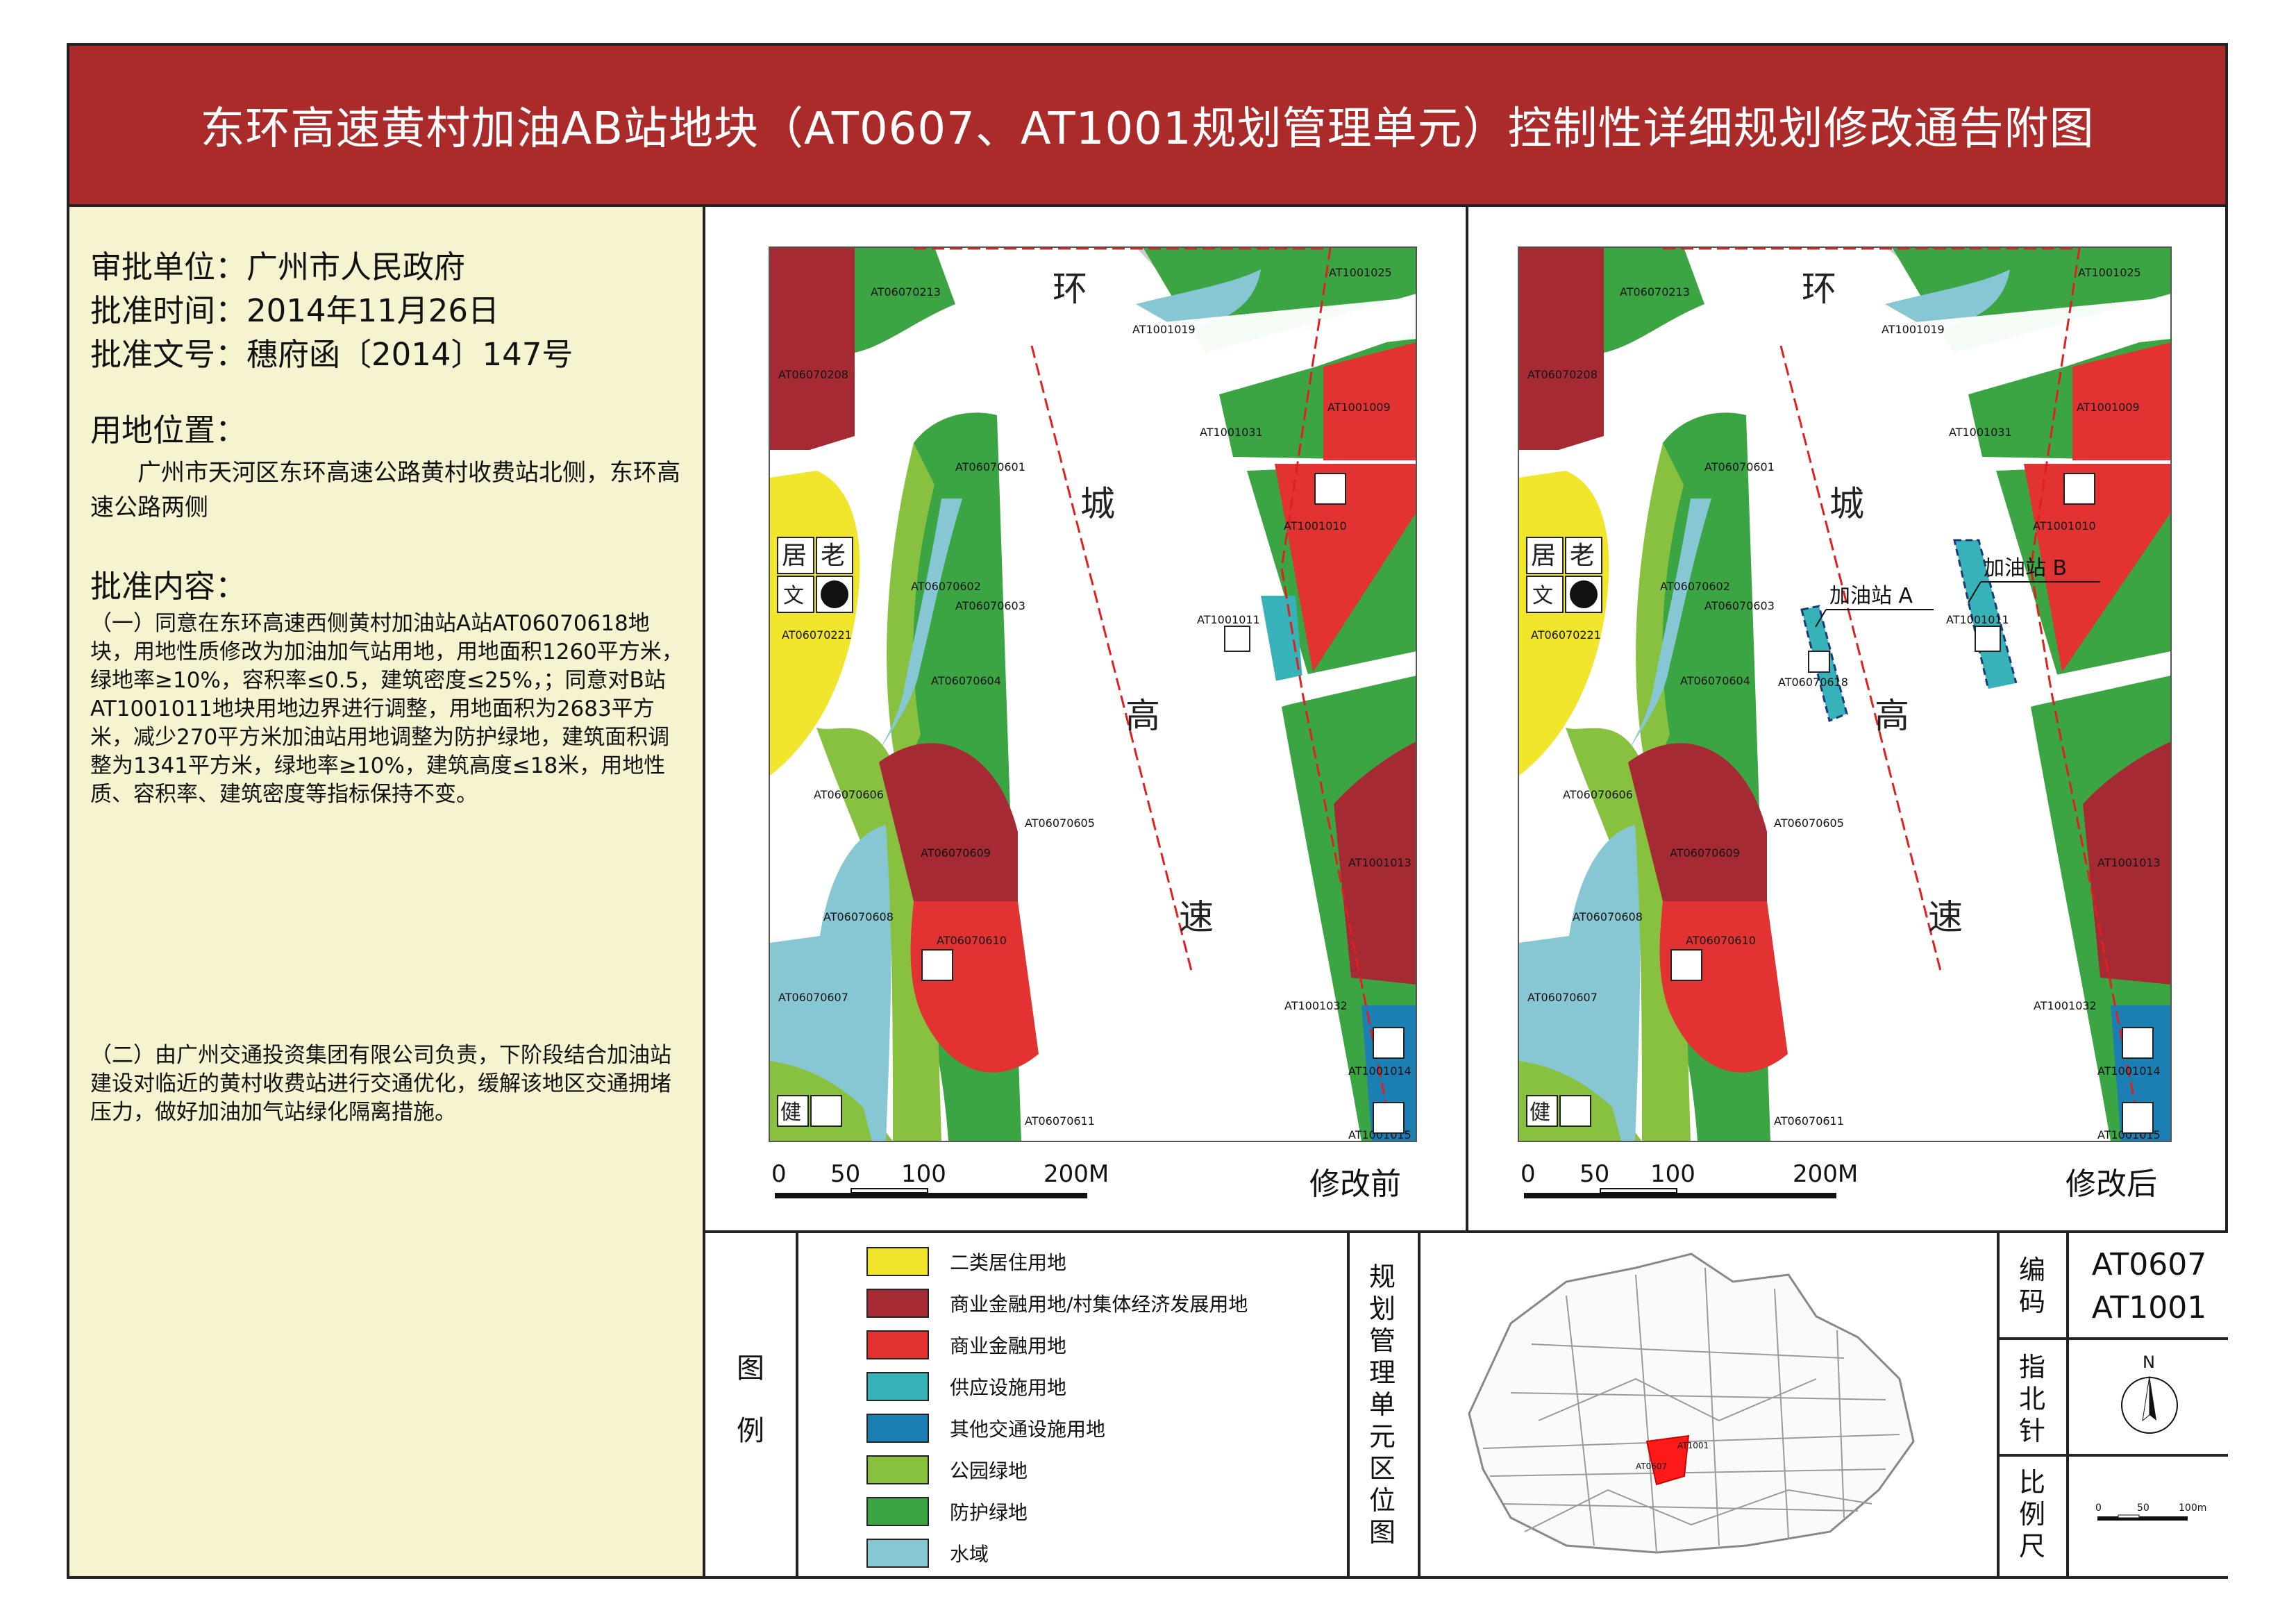 The image size is (2296, 1624). What do you see at coordinates (1008, 1387) in the screenshot?
I see `legend-label: 供应设施用地` at bounding box center [1008, 1387].